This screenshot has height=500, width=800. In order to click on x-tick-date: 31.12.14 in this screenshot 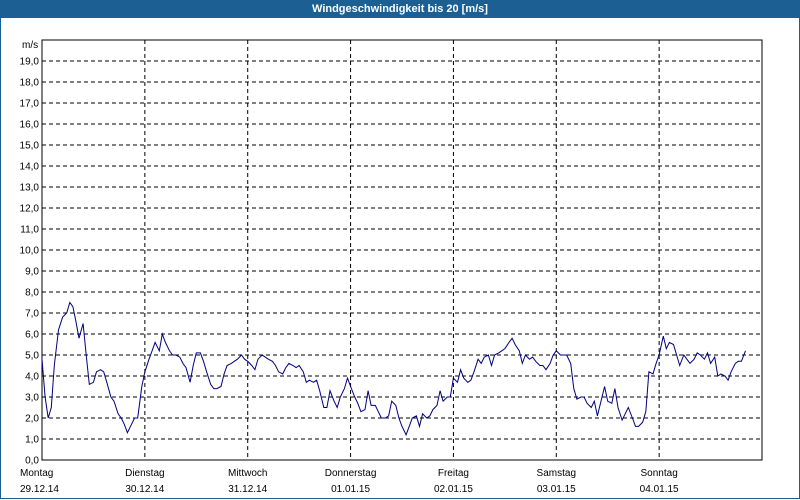, I will do `click(247, 489)`.